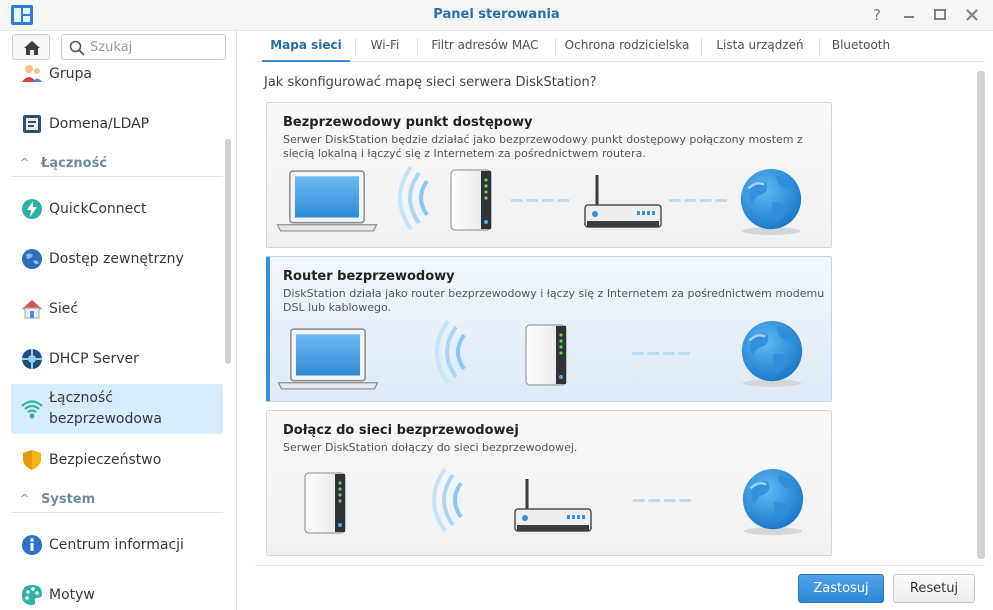  What do you see at coordinates (74, 163) in the screenshot?
I see `section-label: Łączność` at bounding box center [74, 163].